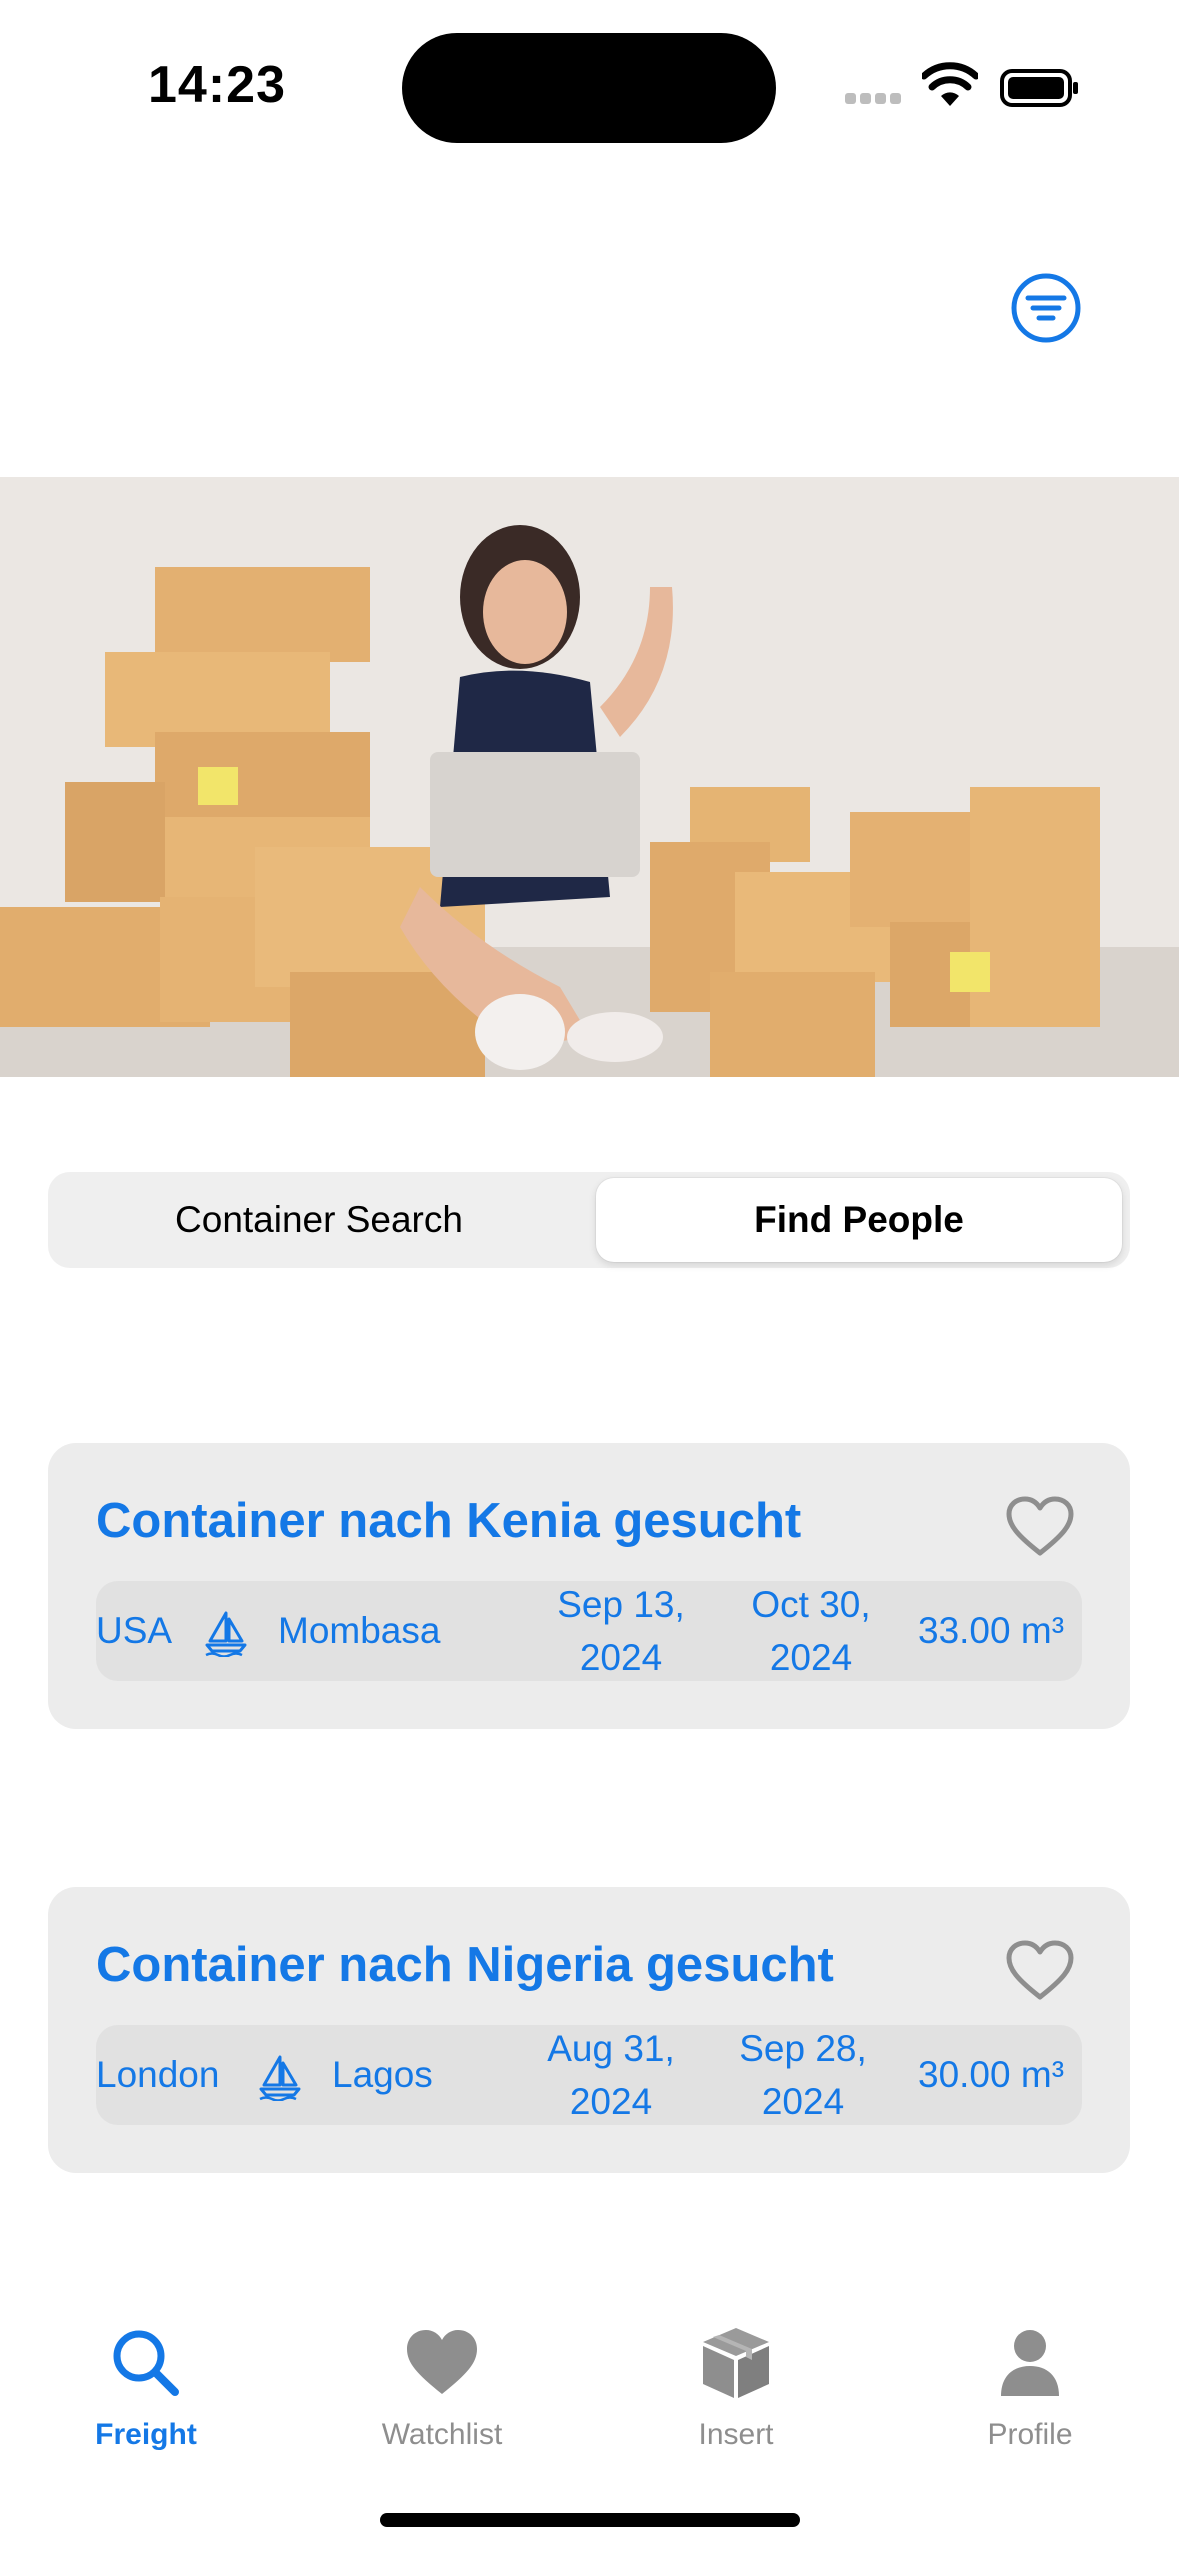  What do you see at coordinates (319, 1220) in the screenshot?
I see `segment-container-search: Container Search` at bounding box center [319, 1220].